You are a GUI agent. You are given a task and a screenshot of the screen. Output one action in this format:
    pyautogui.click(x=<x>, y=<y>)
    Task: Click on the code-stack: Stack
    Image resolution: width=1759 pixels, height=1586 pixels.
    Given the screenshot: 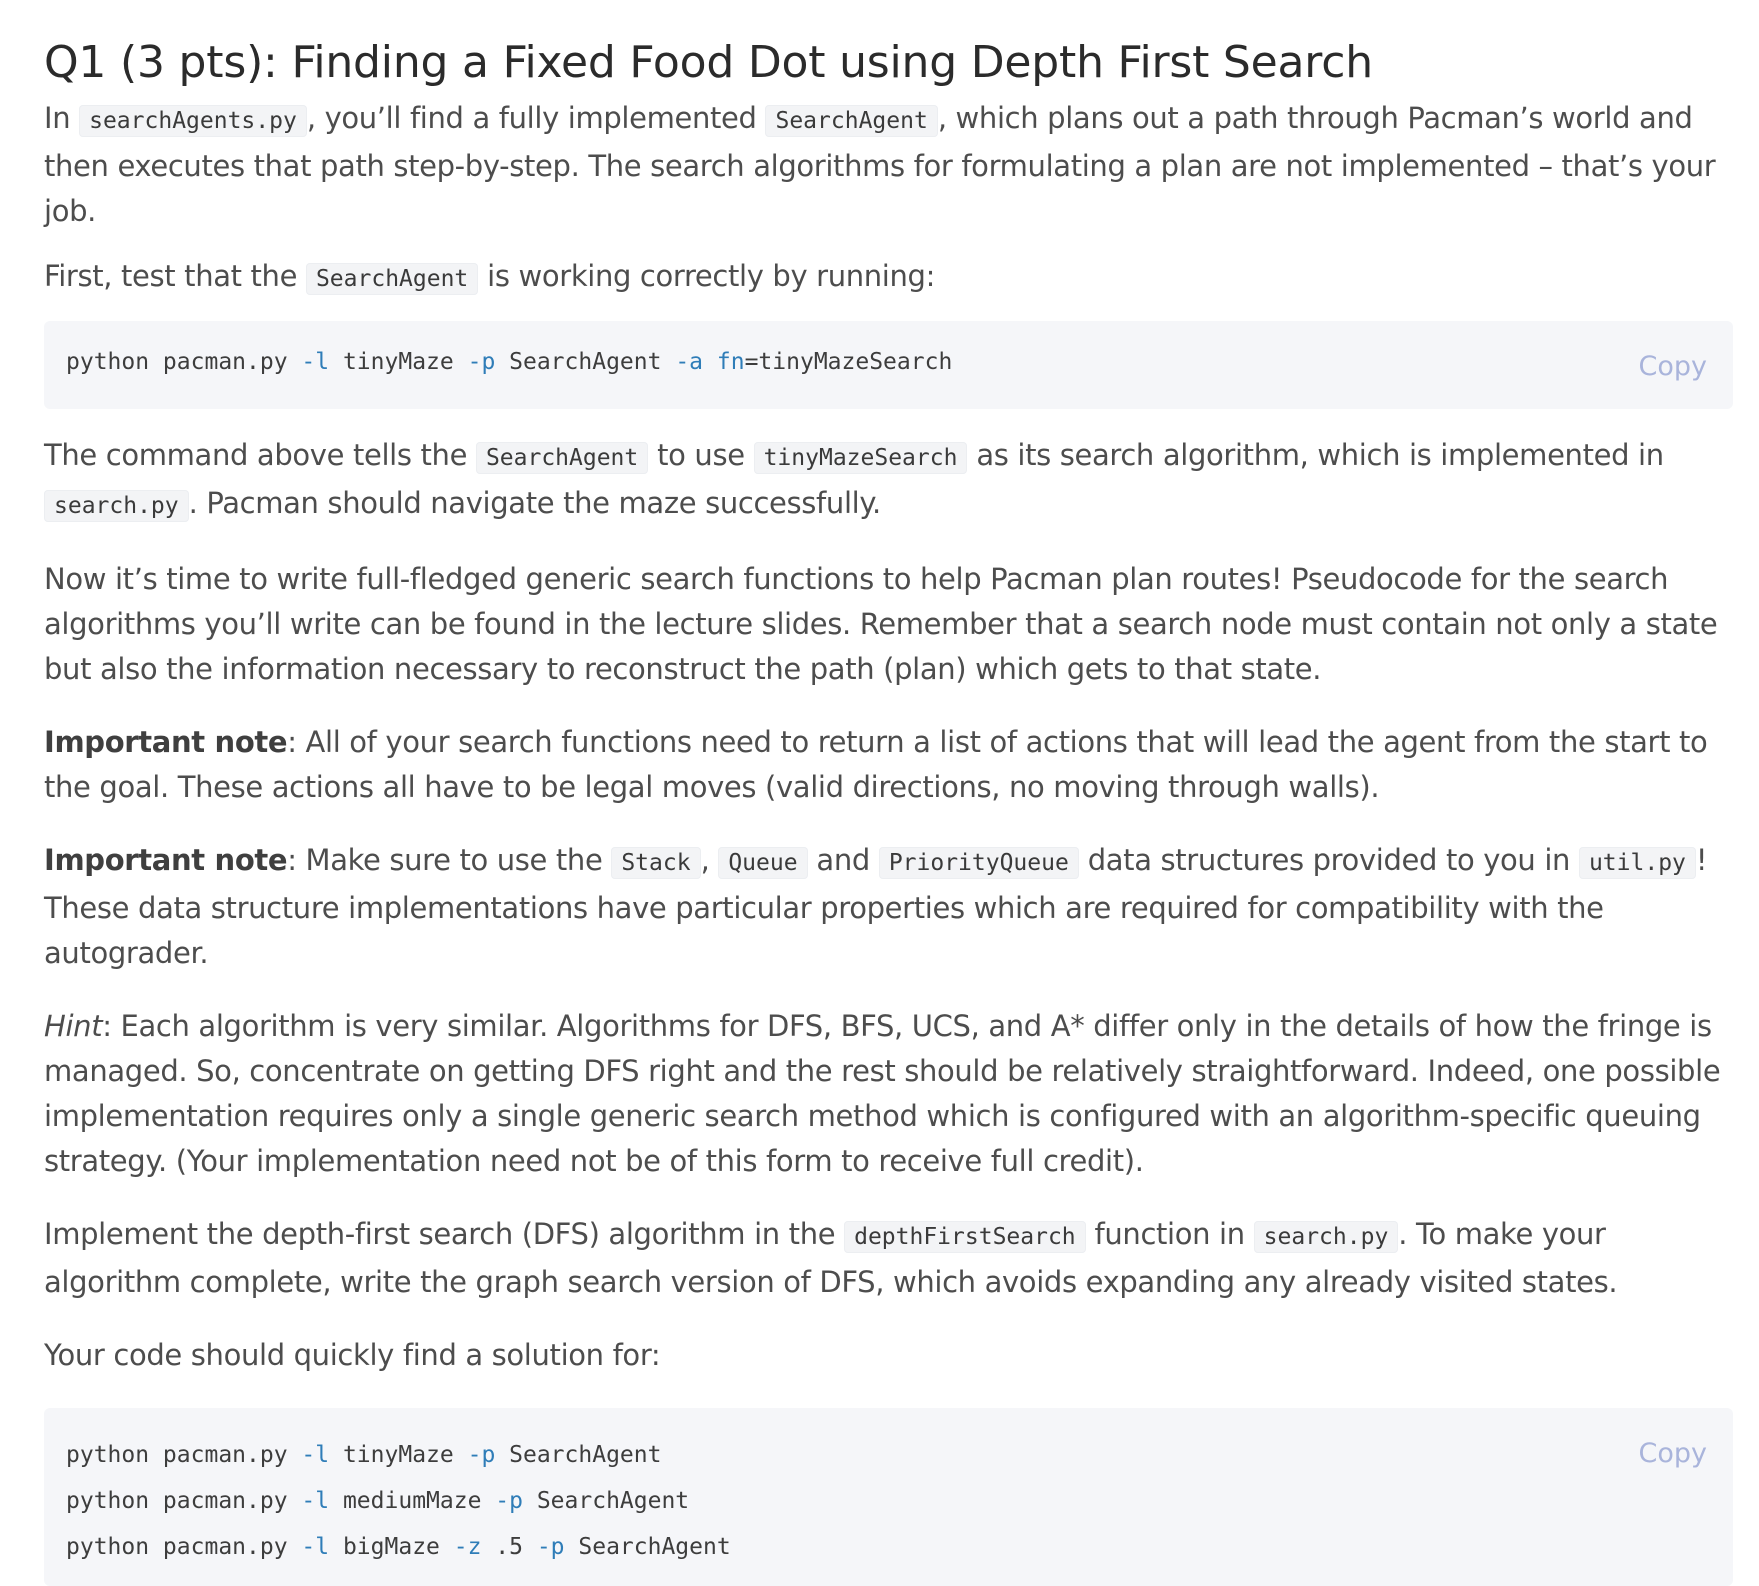 What is the action you would take?
    pyautogui.click(x=656, y=863)
    